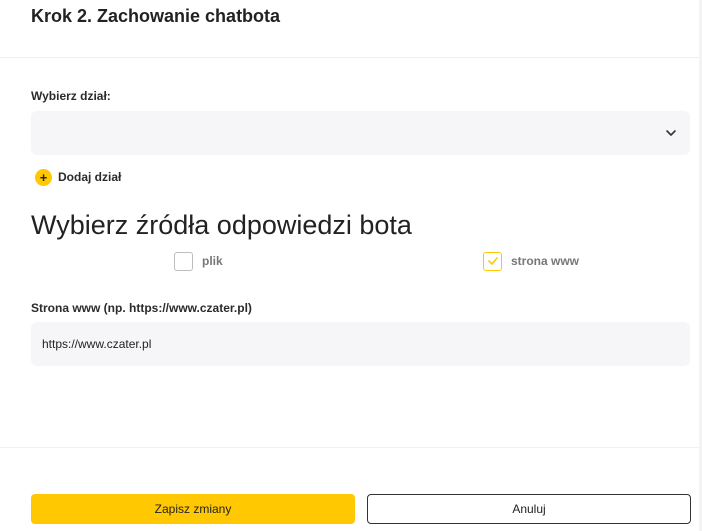 The image size is (702, 531). I want to click on file-option-label: plik, so click(212, 261).